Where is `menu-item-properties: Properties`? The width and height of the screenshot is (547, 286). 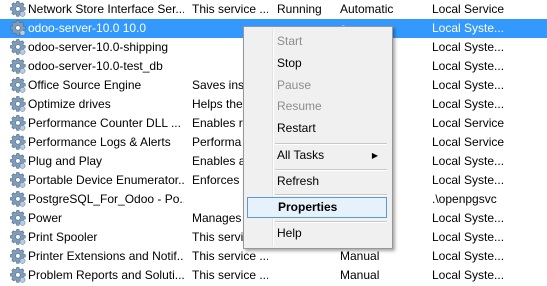
menu-item-properties: Properties is located at coordinates (317, 207).